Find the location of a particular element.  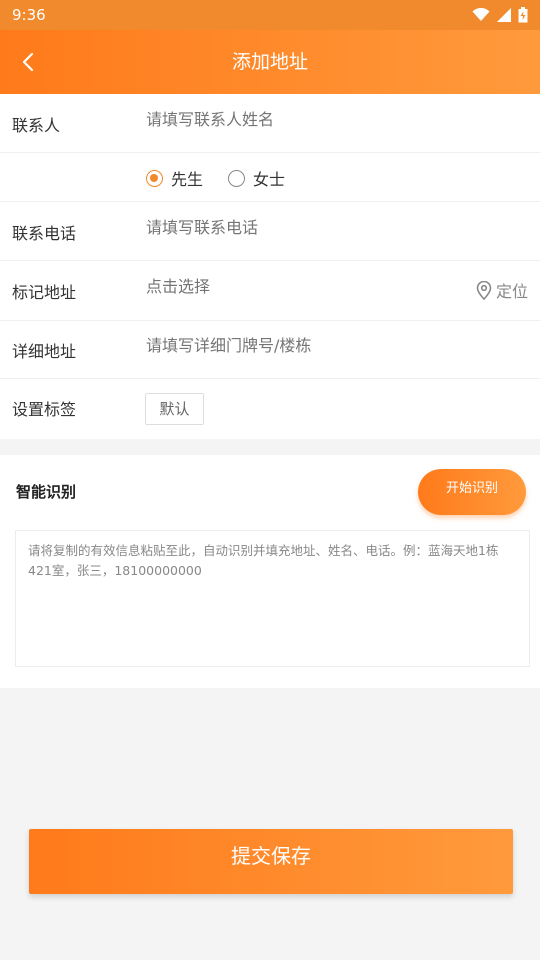

signal-icon is located at coordinates (504, 15).